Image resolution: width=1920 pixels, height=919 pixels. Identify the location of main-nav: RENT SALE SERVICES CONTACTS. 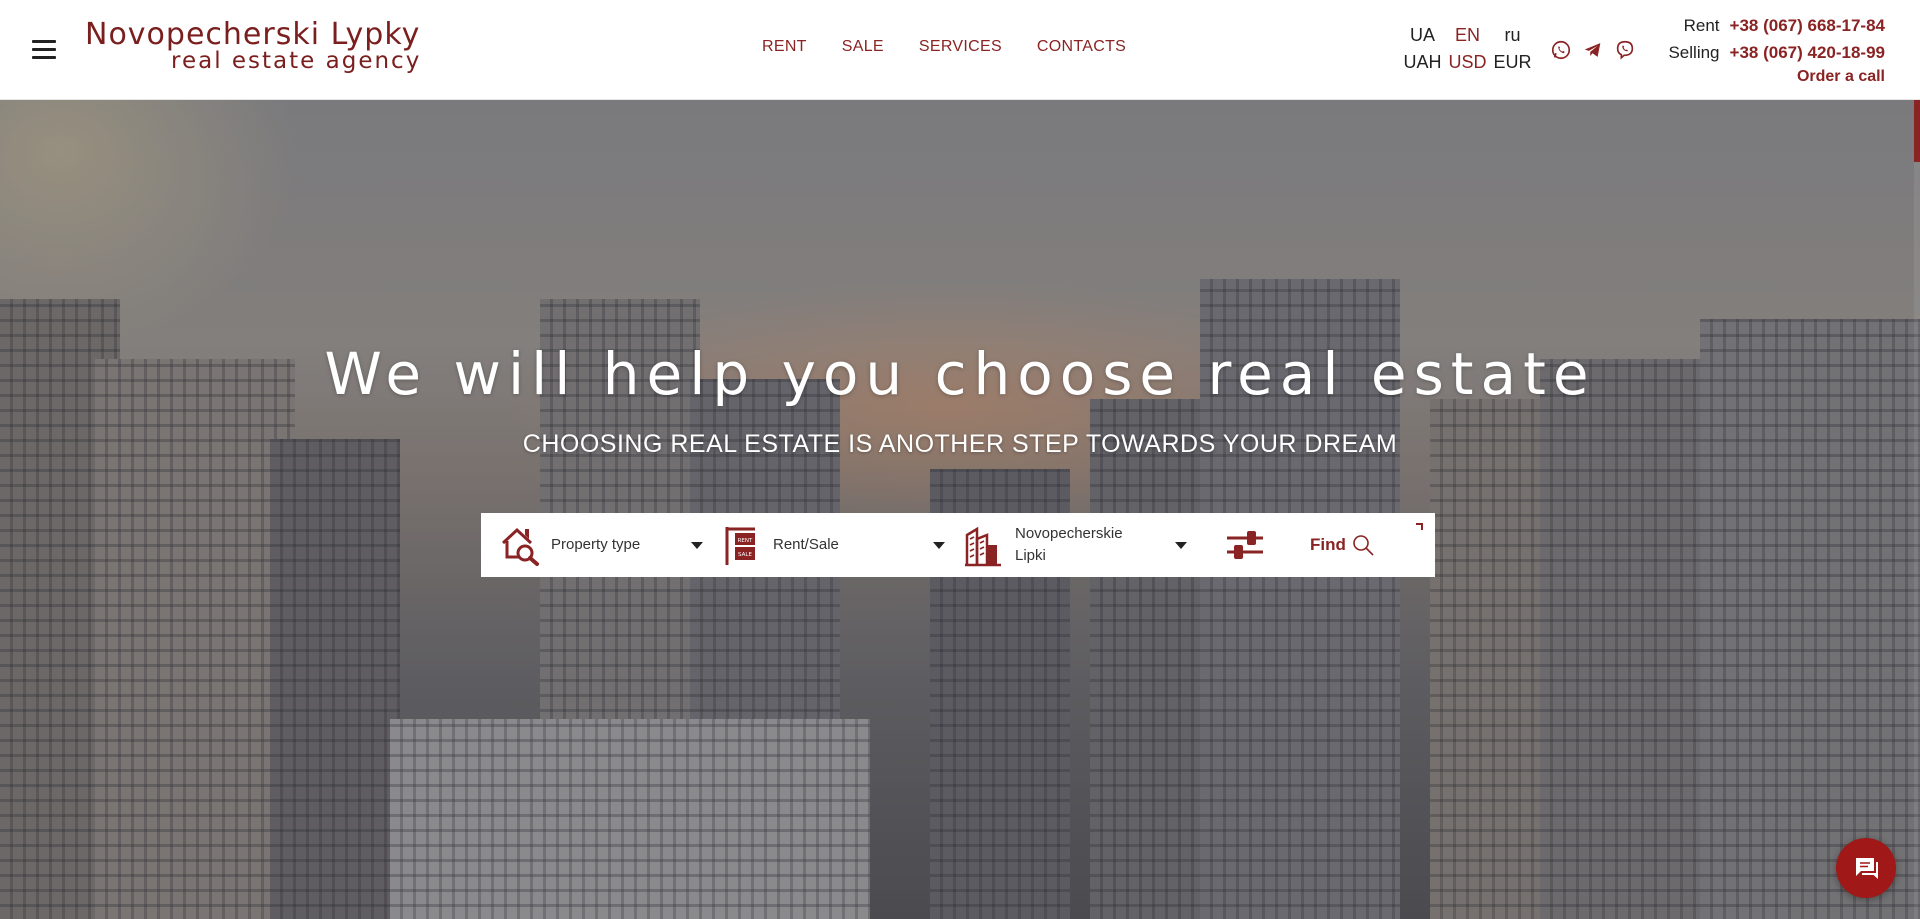
(944, 47).